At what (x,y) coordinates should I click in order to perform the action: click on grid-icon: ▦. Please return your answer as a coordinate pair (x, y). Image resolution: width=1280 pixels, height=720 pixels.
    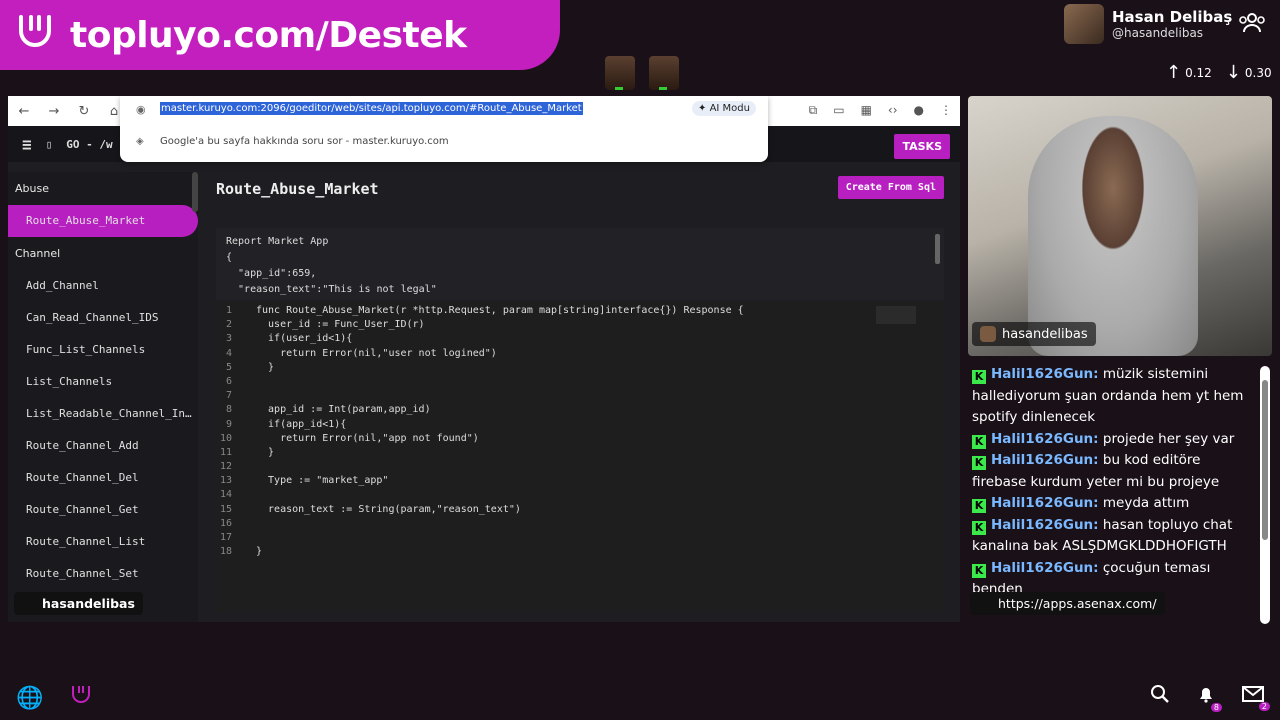
    Looking at the image, I should click on (866, 110).